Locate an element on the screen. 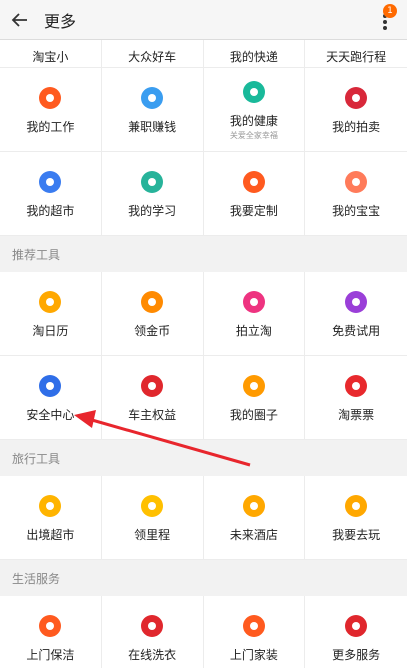 This screenshot has height=668, width=407. tool-smile-coin: 领里程 is located at coordinates (152, 518).